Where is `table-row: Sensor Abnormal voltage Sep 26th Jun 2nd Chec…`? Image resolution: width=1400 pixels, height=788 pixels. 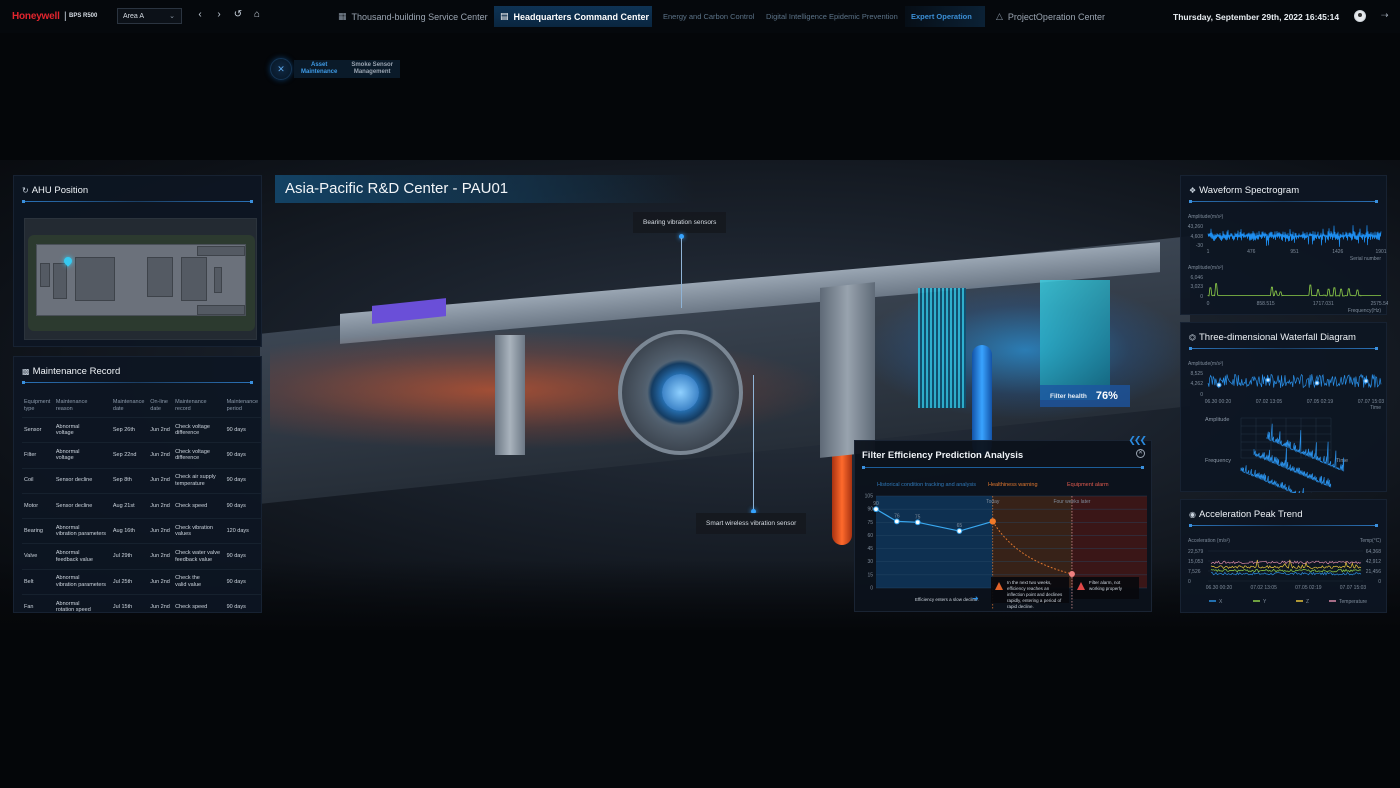
table-row: Sensor Abnormal voltage Sep 26th Jun 2nd Chec… is located at coordinates (142, 429).